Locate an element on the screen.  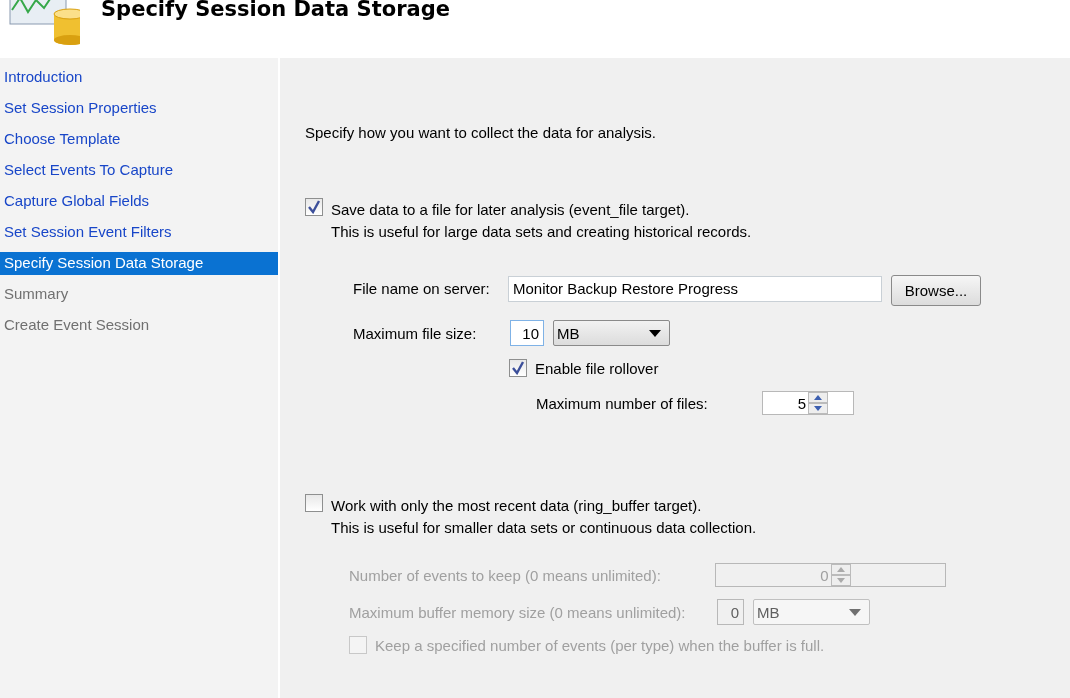
sidebar-item: Set Session Properties is located at coordinates (139, 112).